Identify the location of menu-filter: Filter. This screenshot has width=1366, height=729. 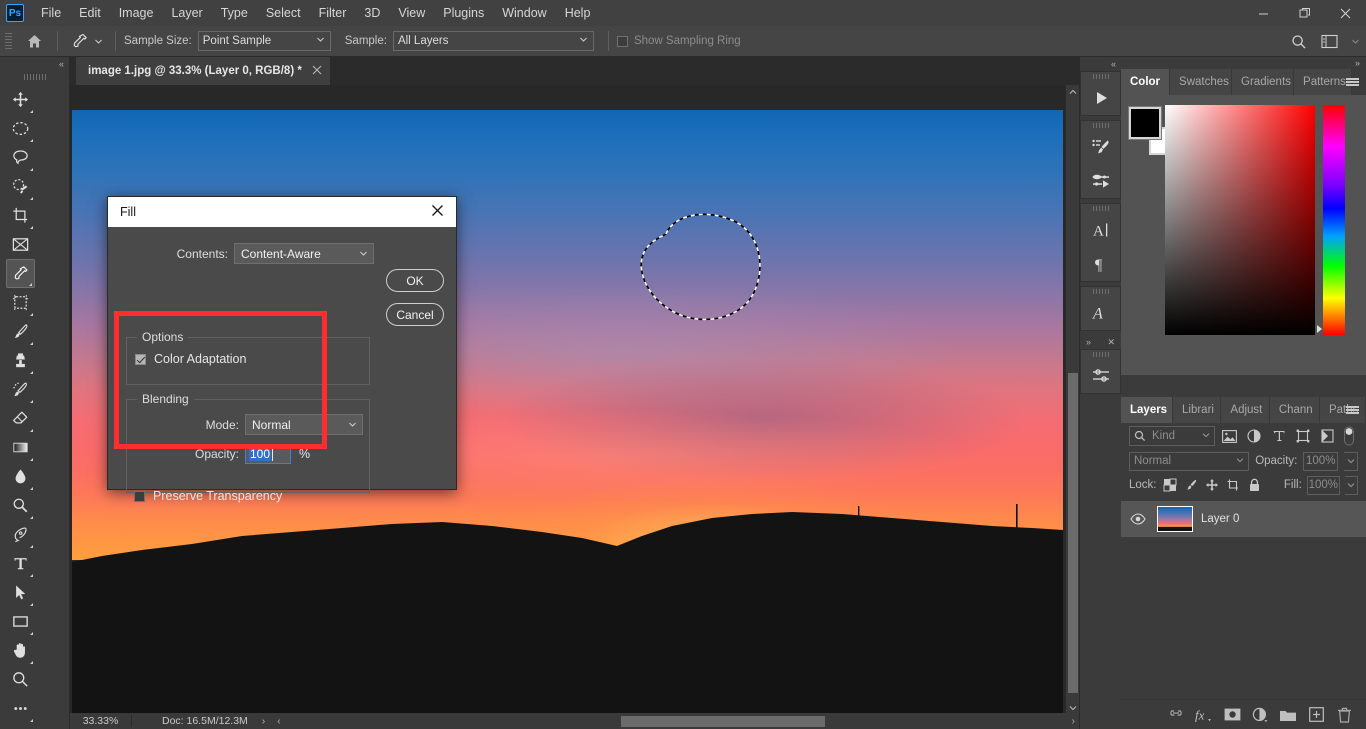
(333, 13).